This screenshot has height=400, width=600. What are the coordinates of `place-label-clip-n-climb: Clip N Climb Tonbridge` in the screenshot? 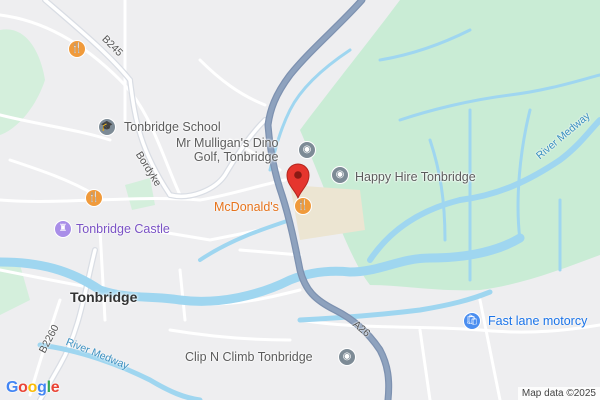 It's located at (249, 357).